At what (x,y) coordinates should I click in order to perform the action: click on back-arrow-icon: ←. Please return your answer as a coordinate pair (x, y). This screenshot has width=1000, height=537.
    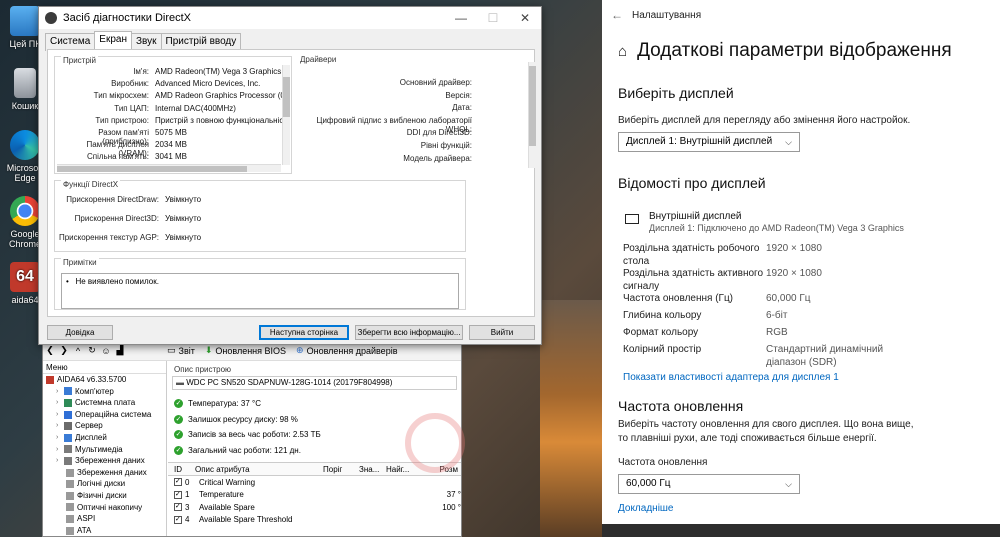
    Looking at the image, I should click on (617, 15).